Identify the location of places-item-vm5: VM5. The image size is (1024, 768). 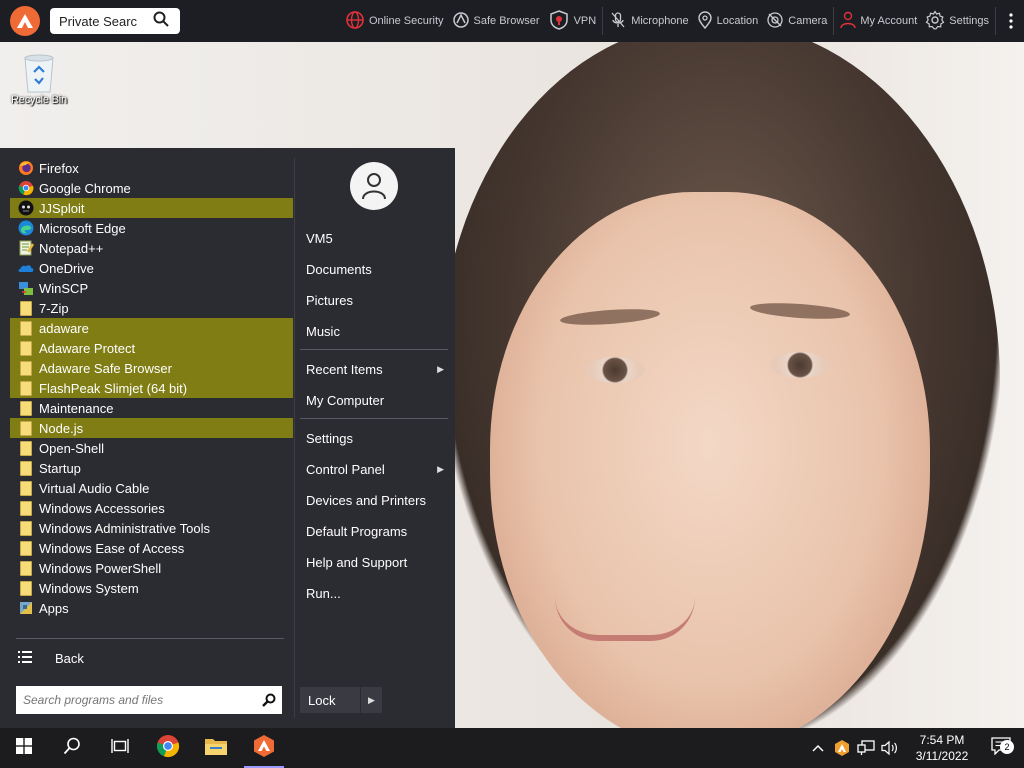
(374, 238).